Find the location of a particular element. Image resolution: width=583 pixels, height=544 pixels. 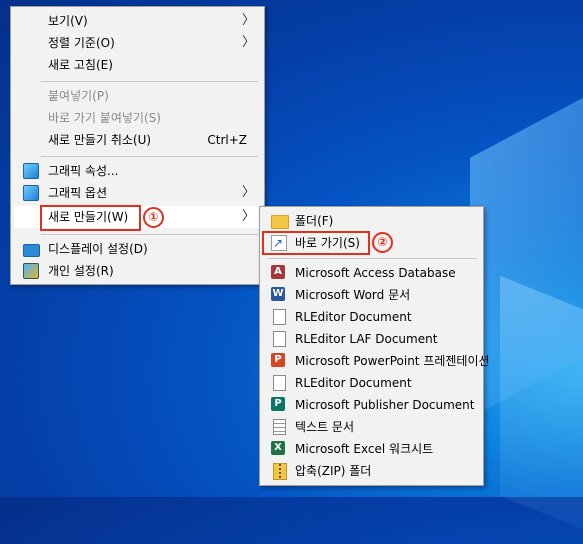

submenu-item-publisher: P Microsoft Publisher Document is located at coordinates (371, 405).